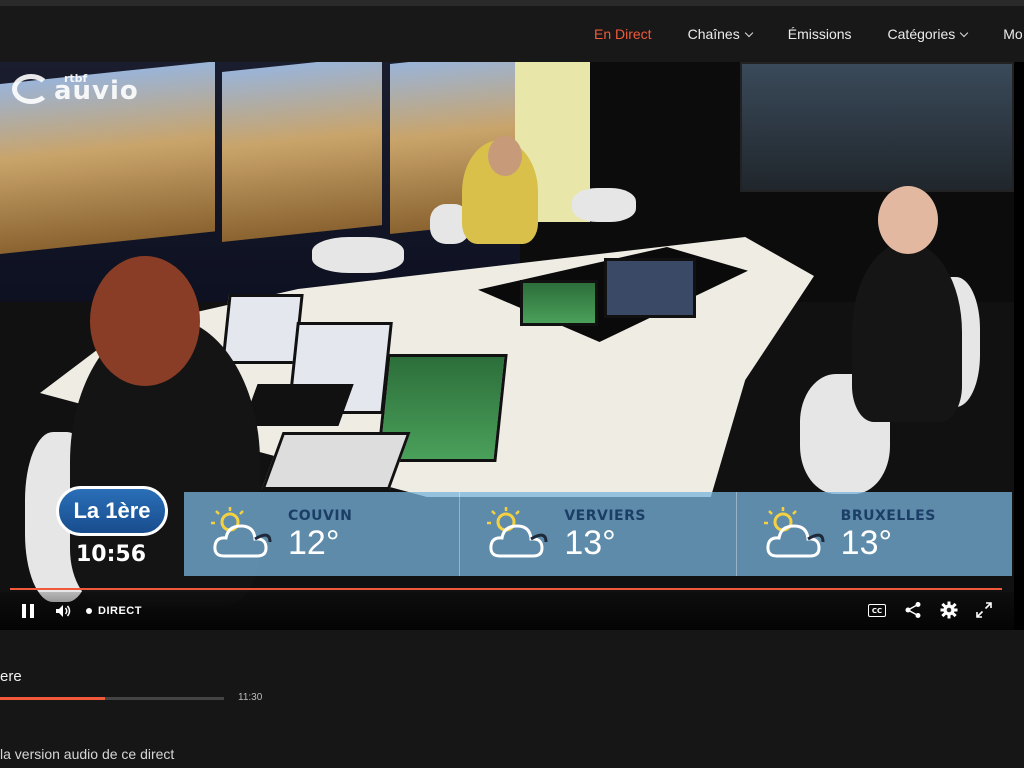 The height and width of the screenshot is (768, 1024). What do you see at coordinates (32, 611) in the screenshot?
I see `pause-icon-bar` at bounding box center [32, 611].